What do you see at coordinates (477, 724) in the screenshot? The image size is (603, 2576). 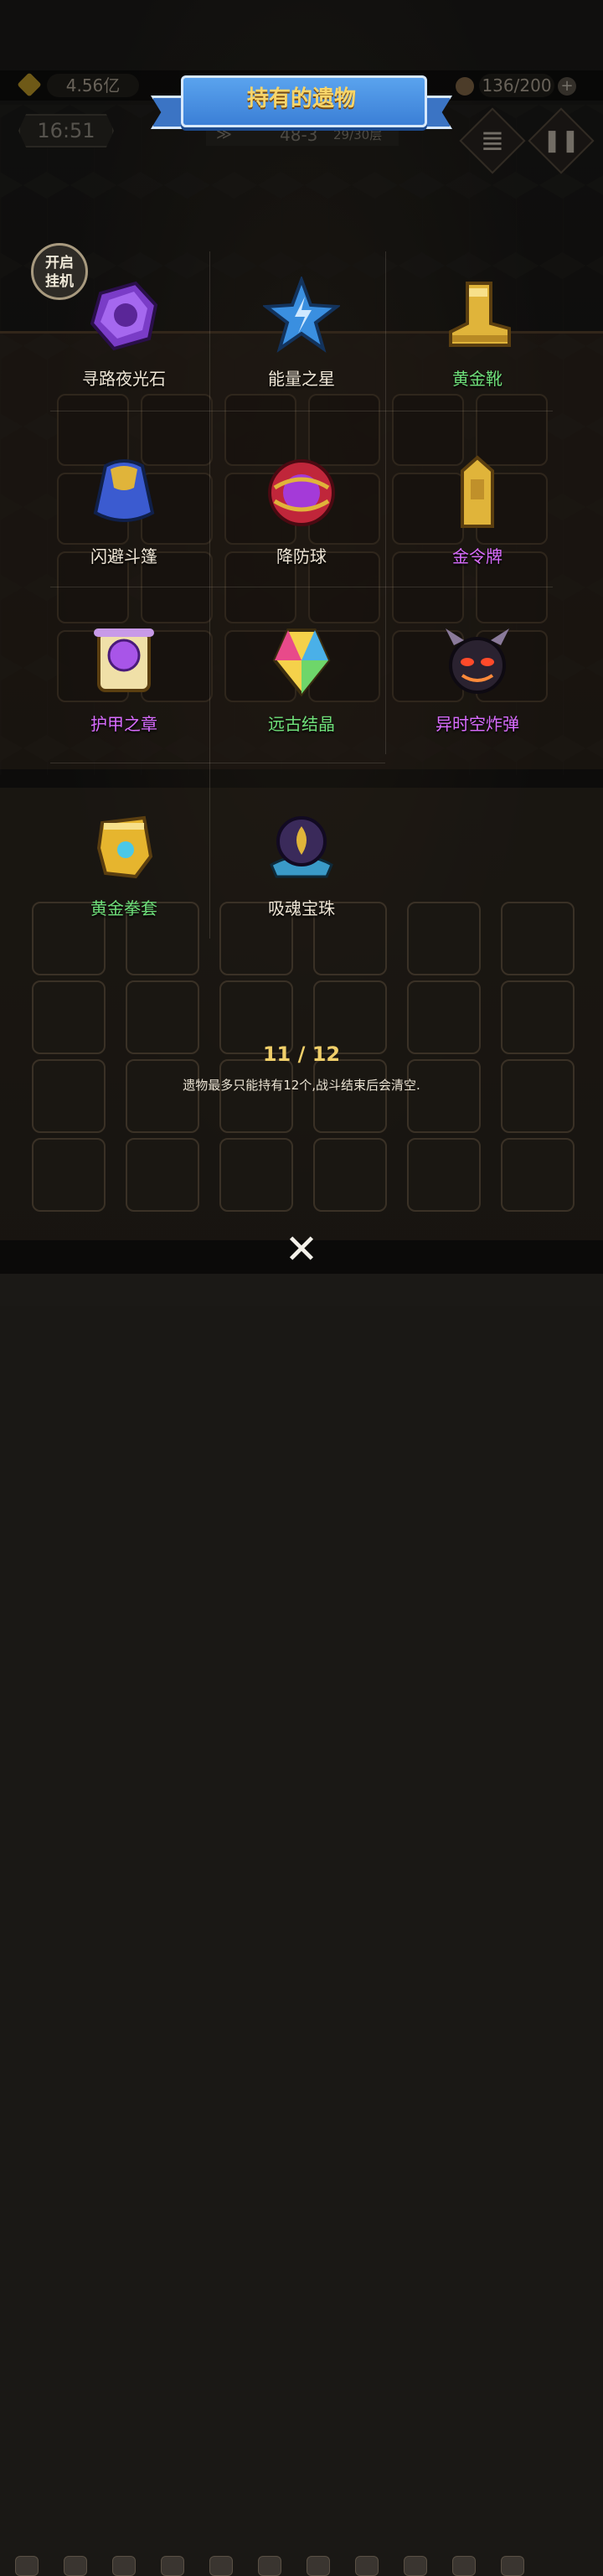 I see `relic-name: 异时空炸弹` at bounding box center [477, 724].